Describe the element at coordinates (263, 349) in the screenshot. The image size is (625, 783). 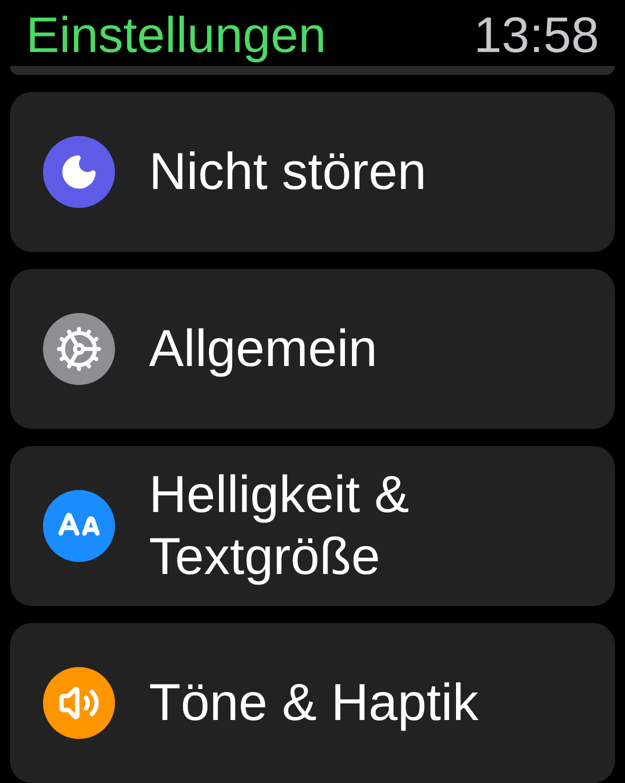
I see `row-label: Allgemein` at that location.